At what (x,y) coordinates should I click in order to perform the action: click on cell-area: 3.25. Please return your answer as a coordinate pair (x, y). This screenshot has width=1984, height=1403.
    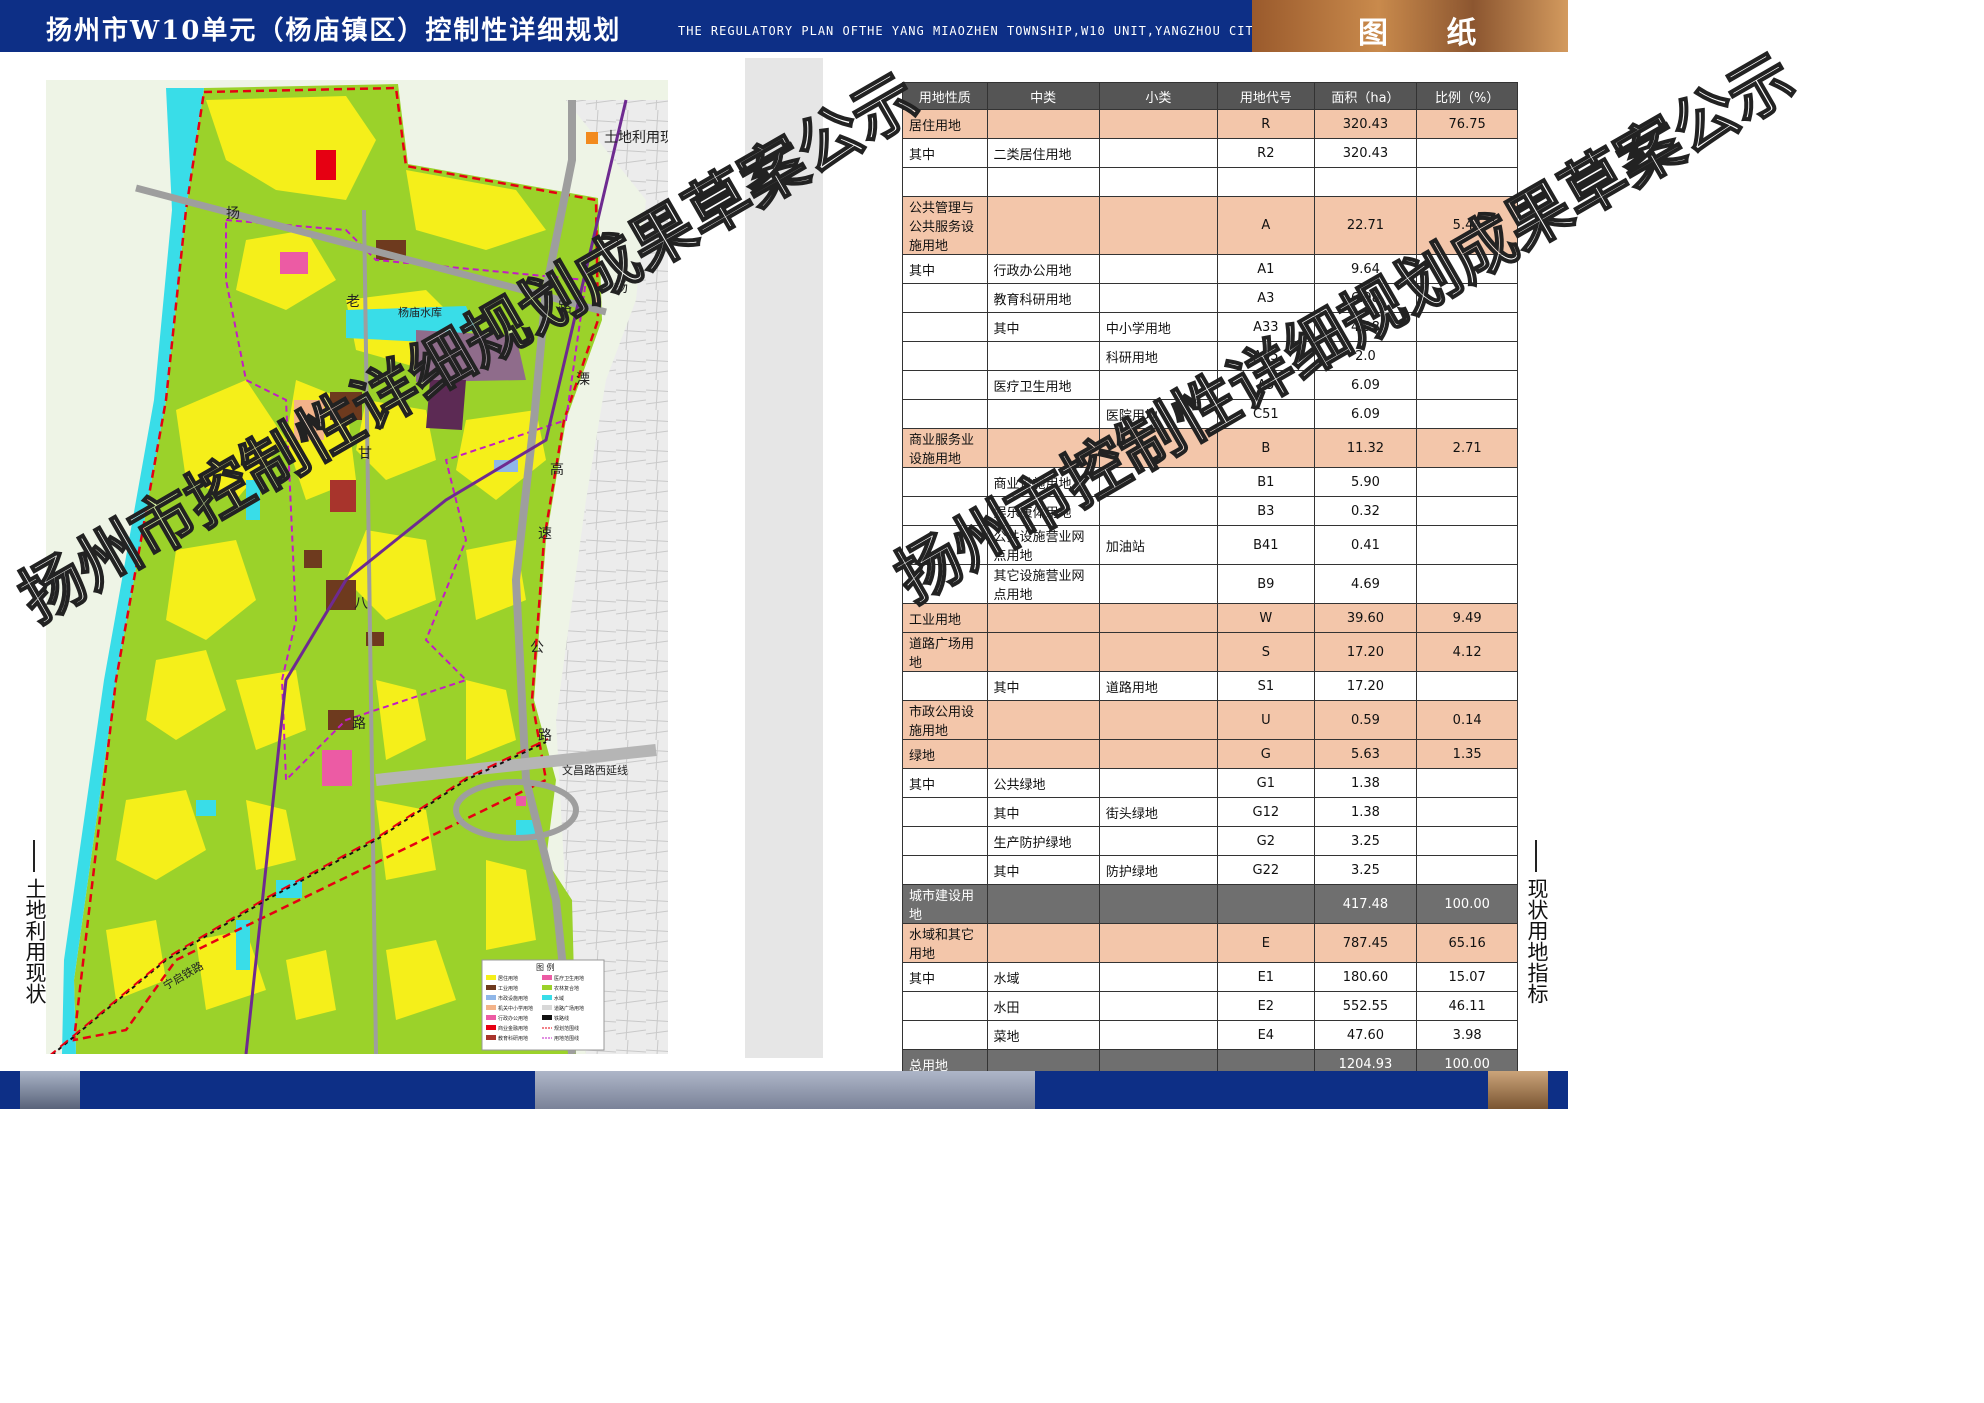
    Looking at the image, I should click on (1365, 870).